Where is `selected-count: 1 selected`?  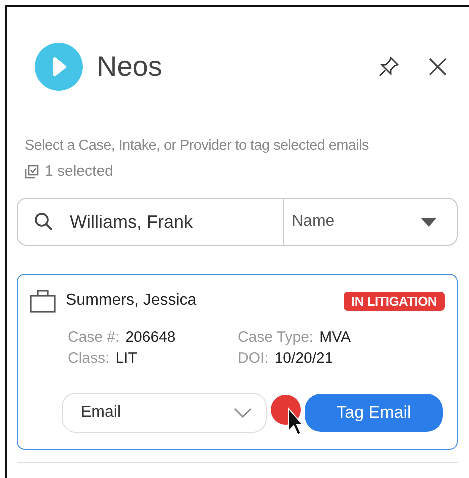 selected-count: 1 selected is located at coordinates (79, 171).